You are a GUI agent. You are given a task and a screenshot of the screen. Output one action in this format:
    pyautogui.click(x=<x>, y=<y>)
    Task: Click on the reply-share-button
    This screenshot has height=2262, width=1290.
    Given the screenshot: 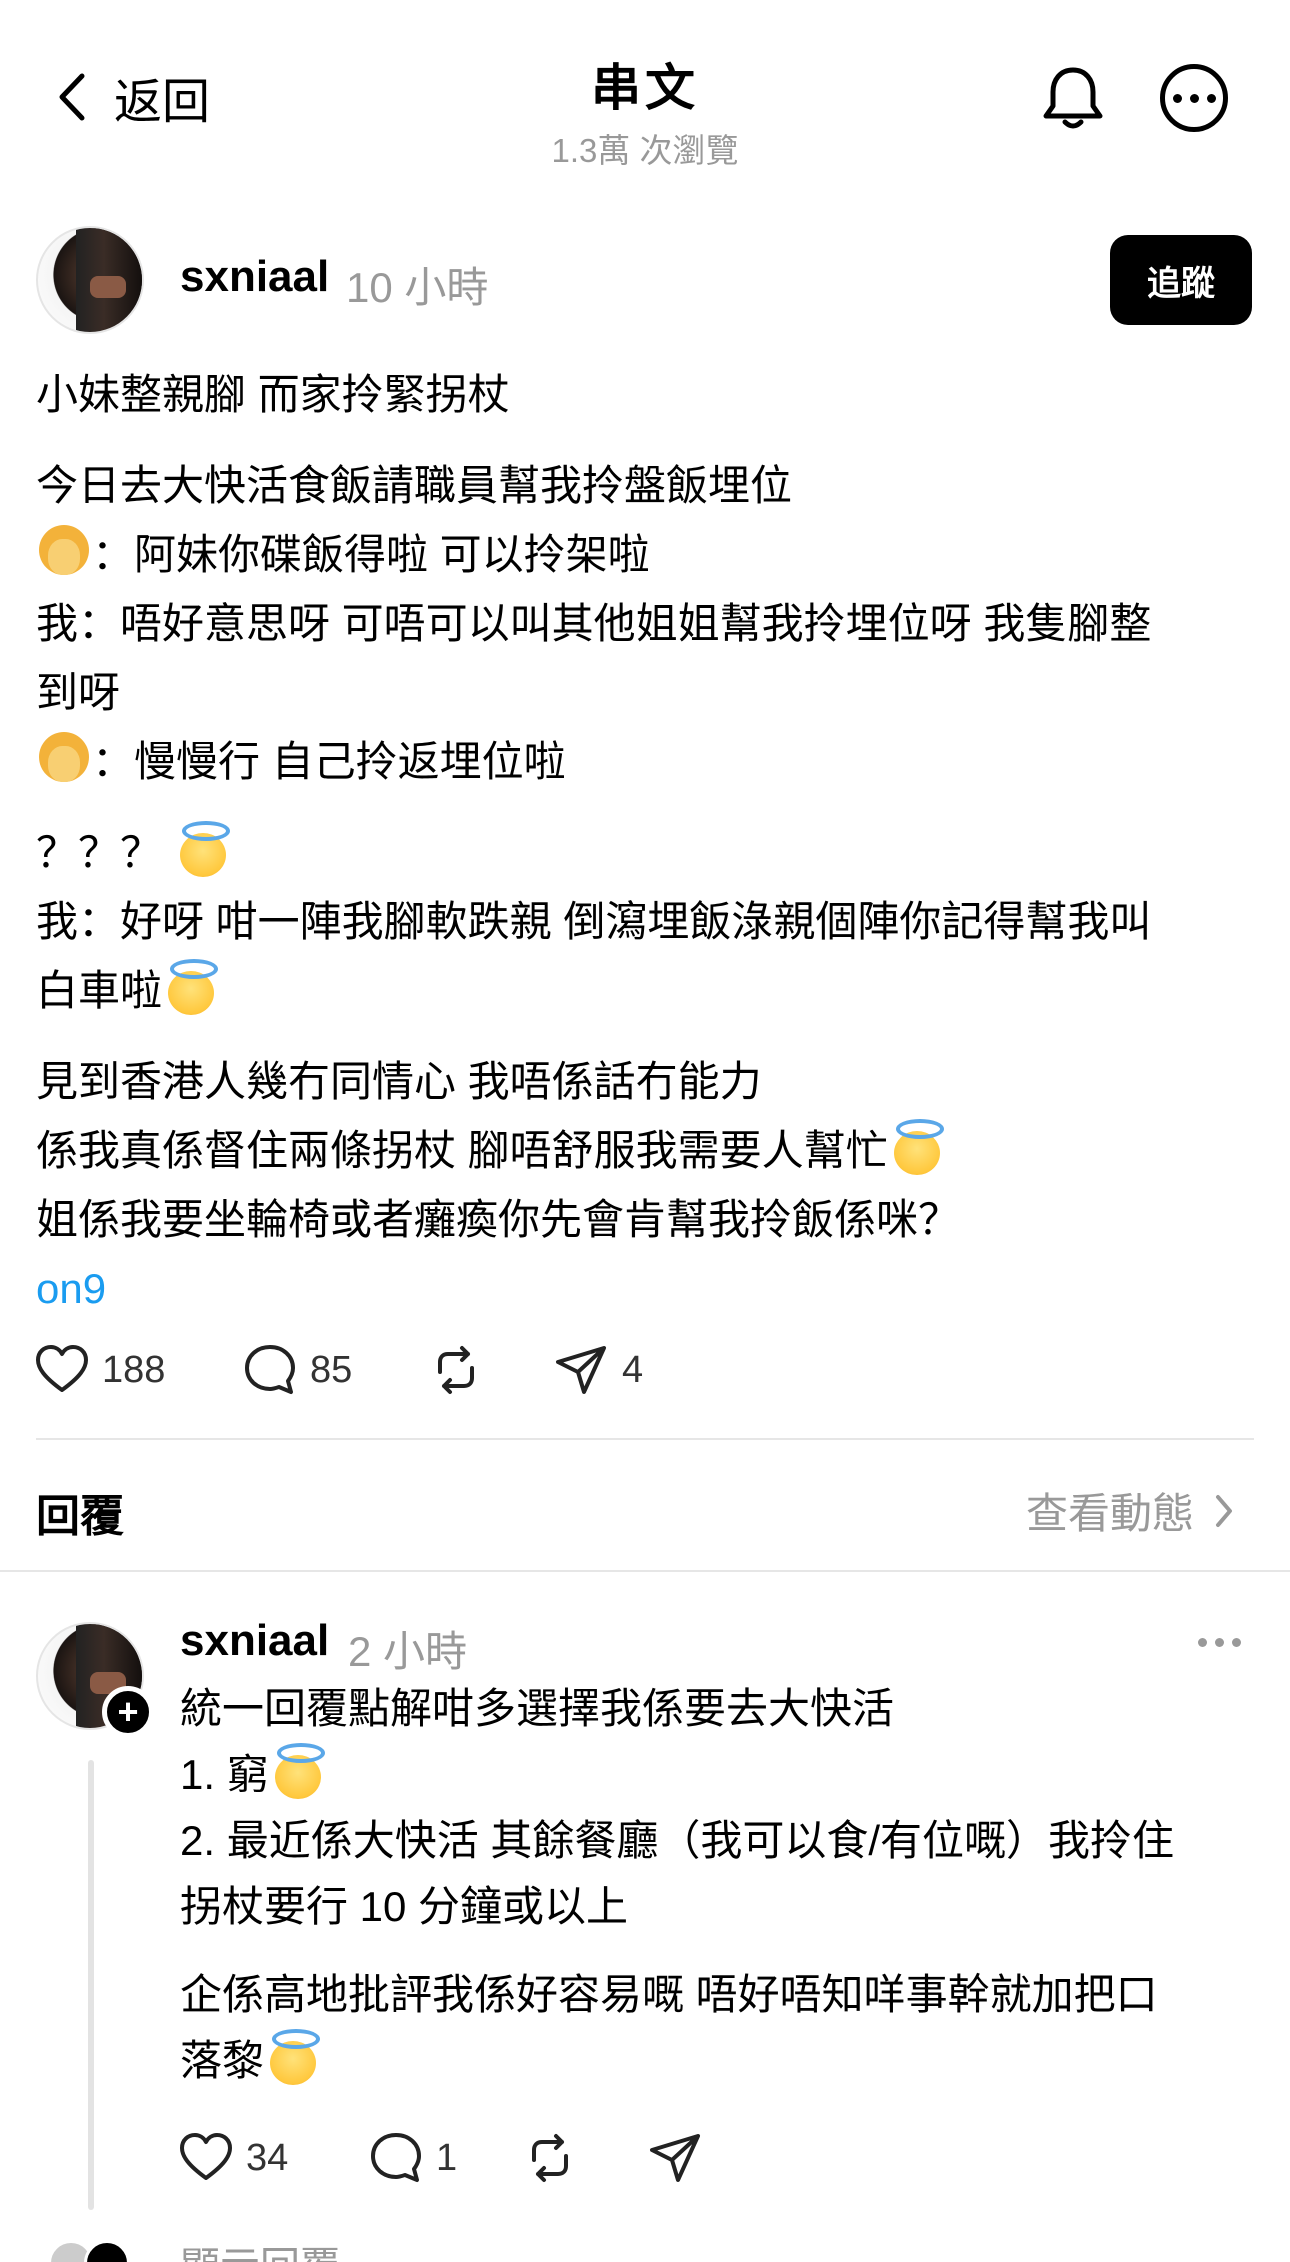 What is the action you would take?
    pyautogui.click(x=676, y=2158)
    